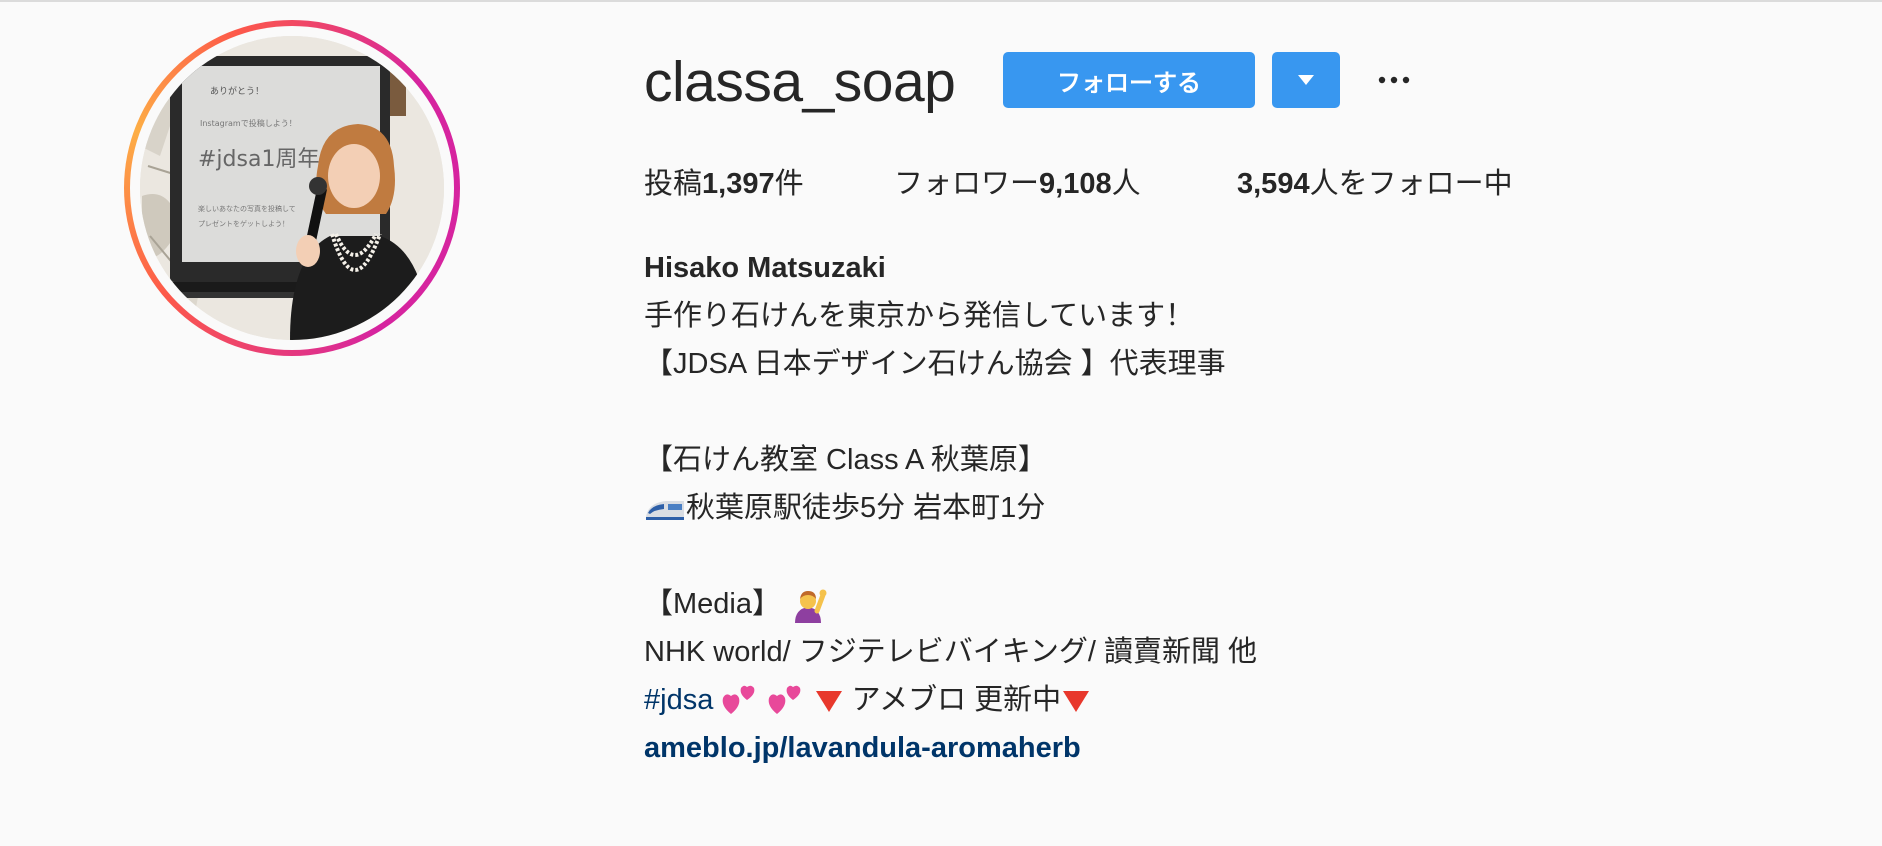  I want to click on followers-link: フォロワー9,108人, so click(1017, 184).